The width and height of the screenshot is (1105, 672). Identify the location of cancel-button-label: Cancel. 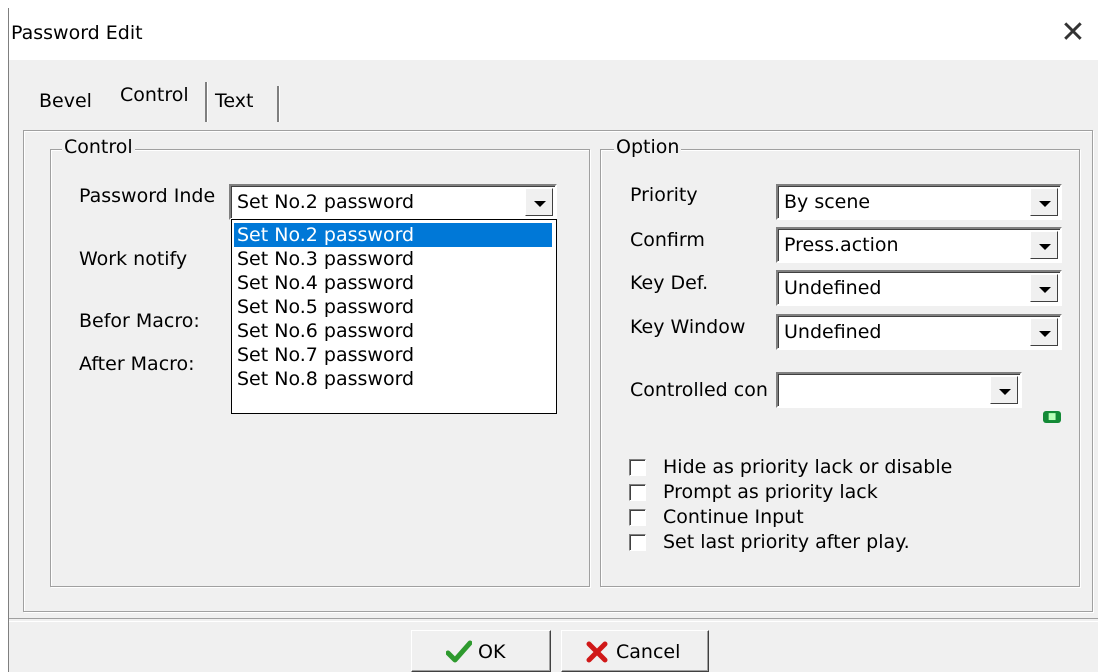
(648, 652).